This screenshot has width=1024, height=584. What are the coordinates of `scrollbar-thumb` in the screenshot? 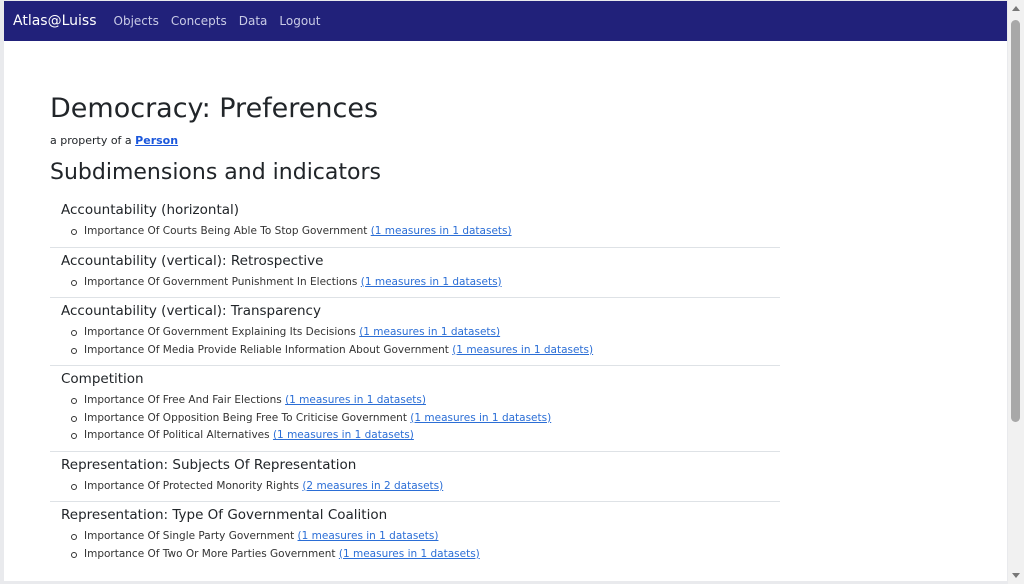 It's located at (1015, 221).